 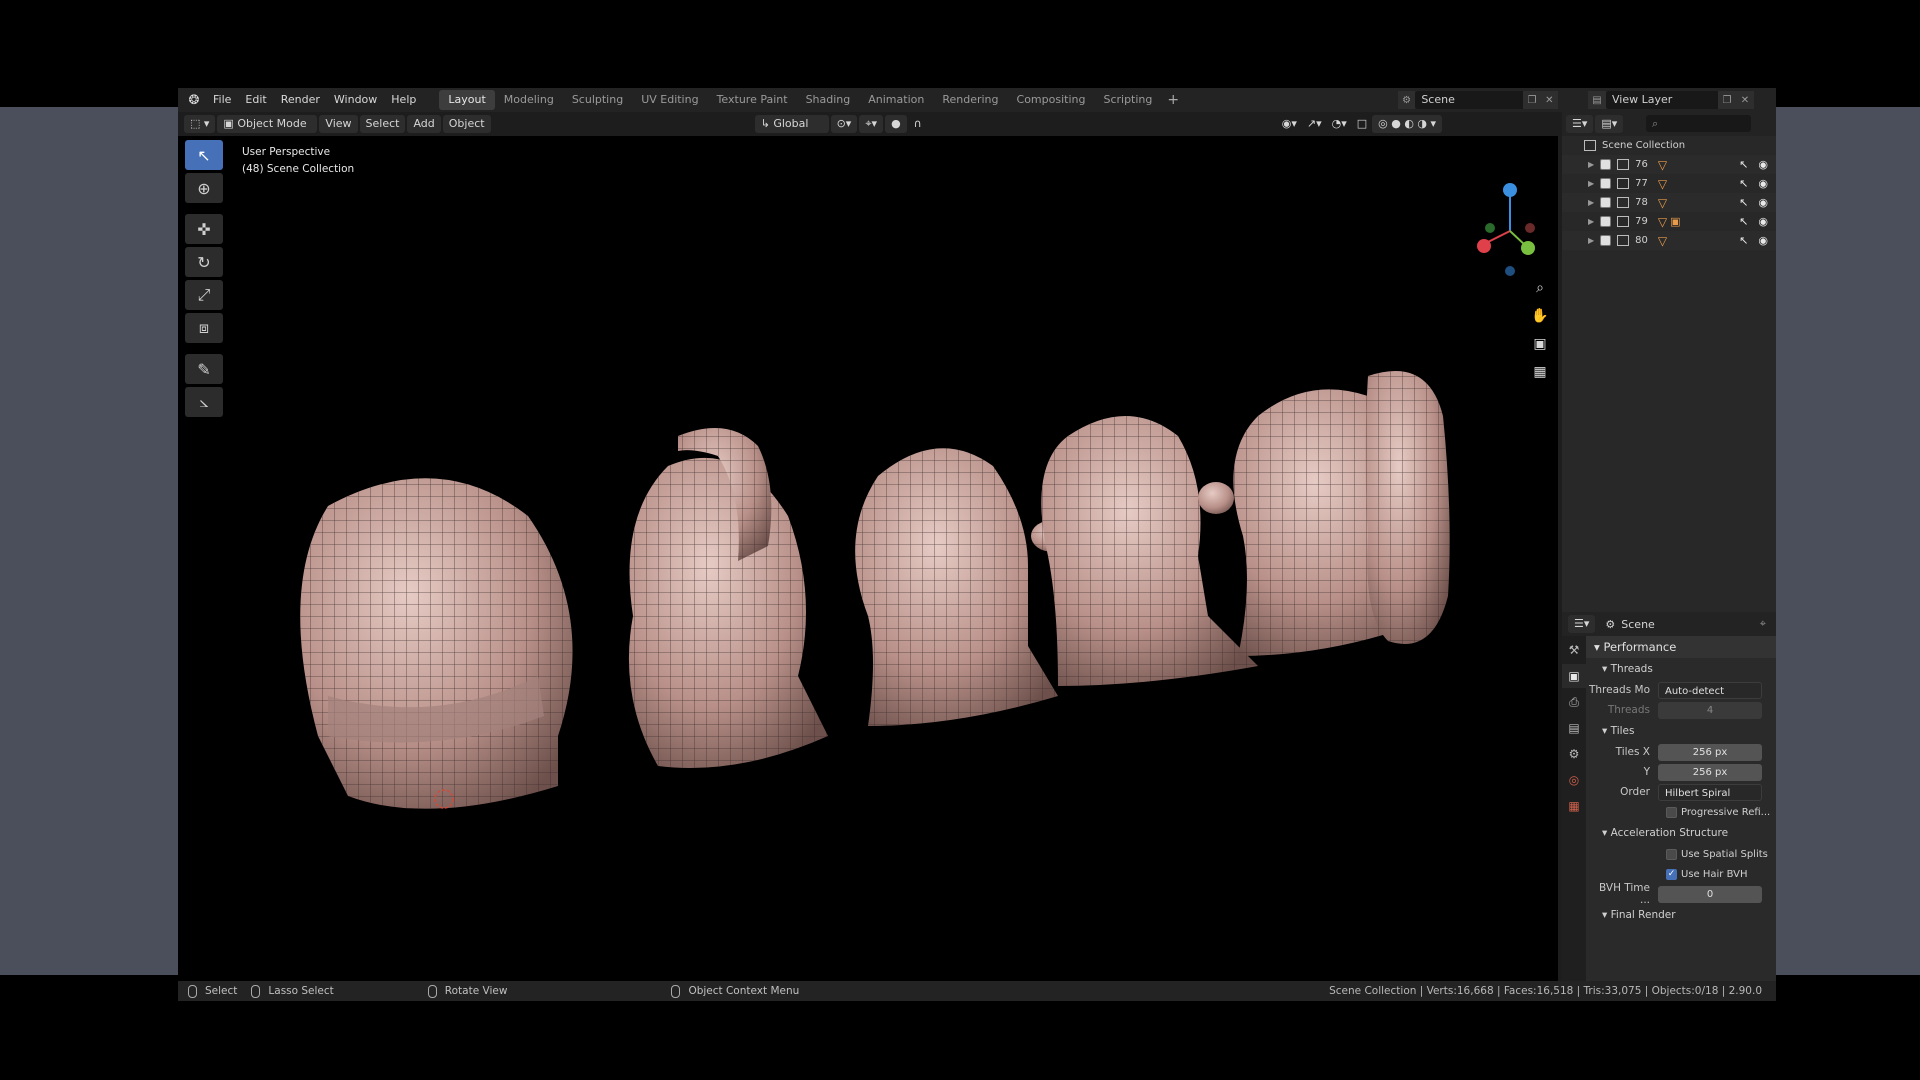 What do you see at coordinates (466, 124) in the screenshot?
I see `menu-object: Object` at bounding box center [466, 124].